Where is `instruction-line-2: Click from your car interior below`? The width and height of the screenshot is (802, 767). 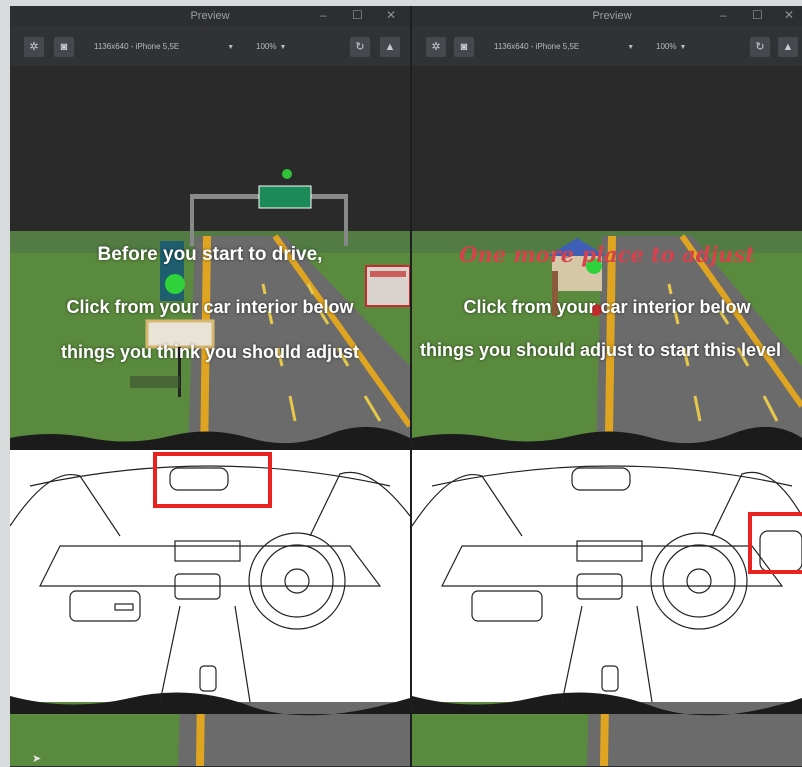
instruction-line-2: Click from your car interior below is located at coordinates (210, 307).